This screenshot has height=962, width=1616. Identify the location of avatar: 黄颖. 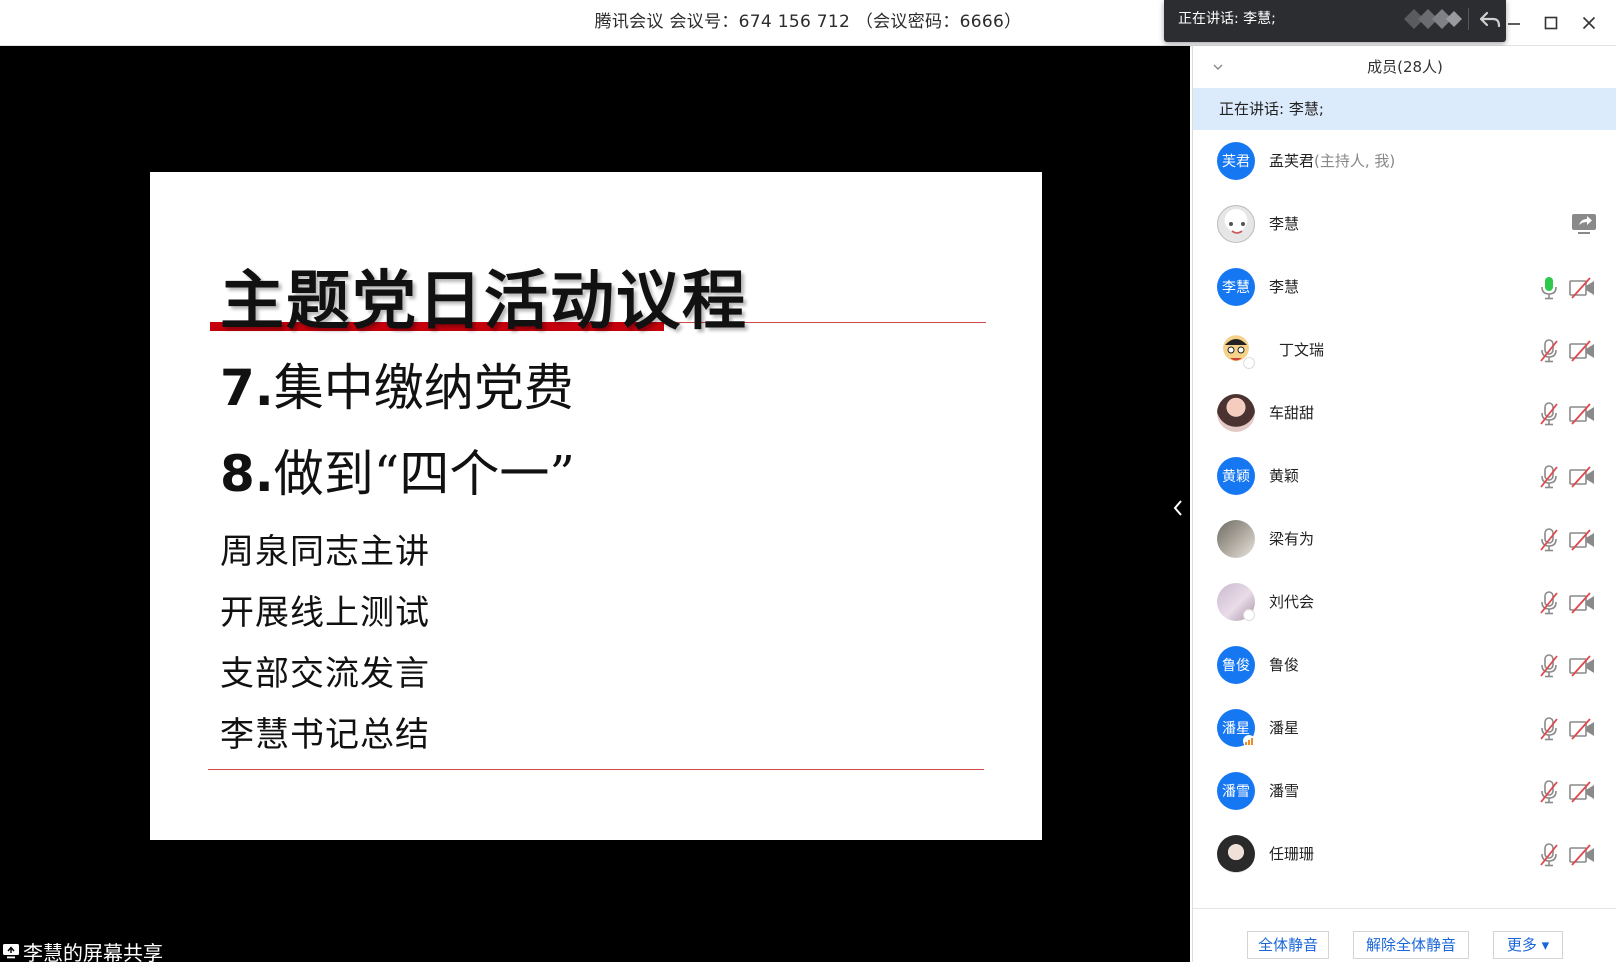
(1236, 476).